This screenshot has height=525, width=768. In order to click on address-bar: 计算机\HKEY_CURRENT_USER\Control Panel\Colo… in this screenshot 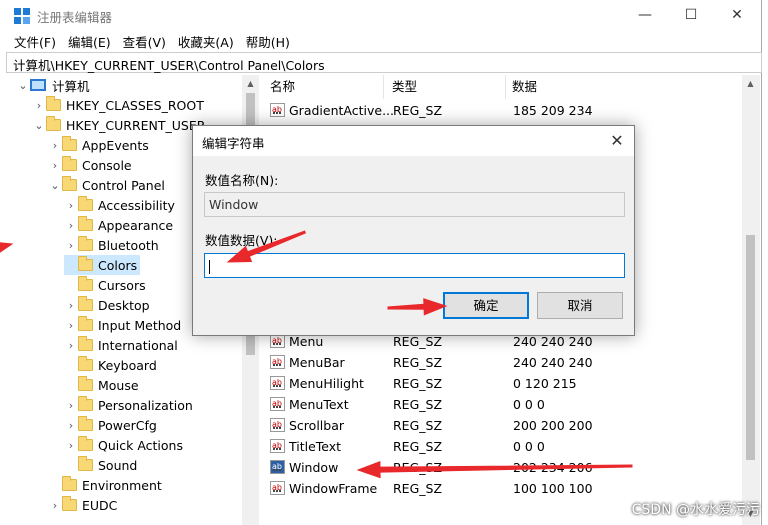, I will do `click(384, 62)`.